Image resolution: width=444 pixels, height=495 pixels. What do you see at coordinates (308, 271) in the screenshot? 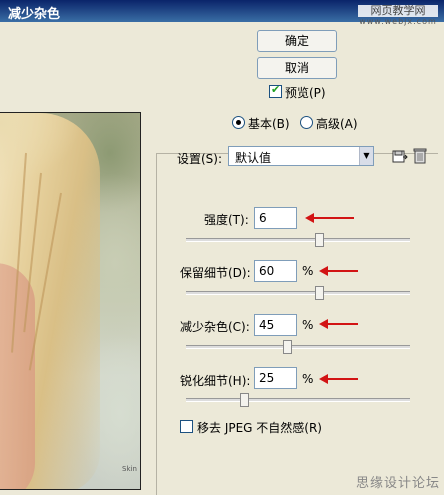
I see `preserve-details-unit: %` at bounding box center [308, 271].